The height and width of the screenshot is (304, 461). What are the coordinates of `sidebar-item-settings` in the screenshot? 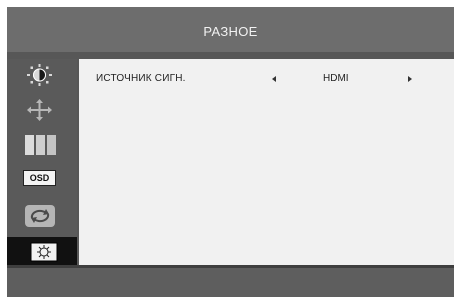 It's located at (42, 252).